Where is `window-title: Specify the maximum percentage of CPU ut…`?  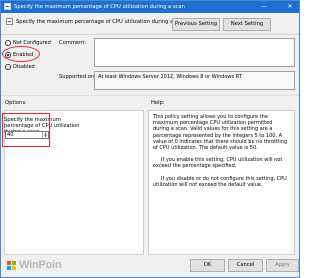 window-title: Specify the maximum percentage of CPU ut… is located at coordinates (99, 7).